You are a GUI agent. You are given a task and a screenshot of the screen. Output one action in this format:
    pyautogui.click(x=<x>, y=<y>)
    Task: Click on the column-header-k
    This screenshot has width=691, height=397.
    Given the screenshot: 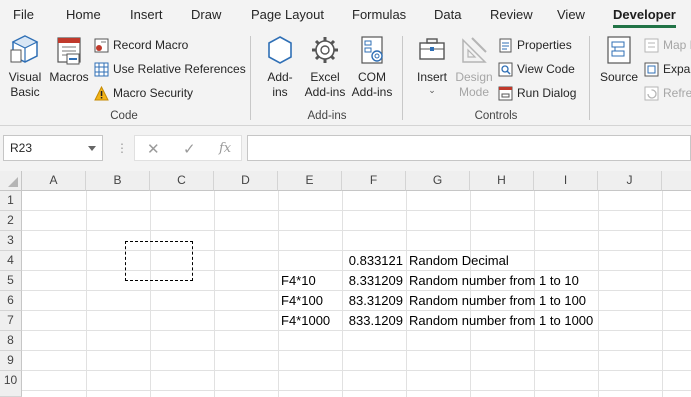 What is the action you would take?
    pyautogui.click(x=676, y=181)
    